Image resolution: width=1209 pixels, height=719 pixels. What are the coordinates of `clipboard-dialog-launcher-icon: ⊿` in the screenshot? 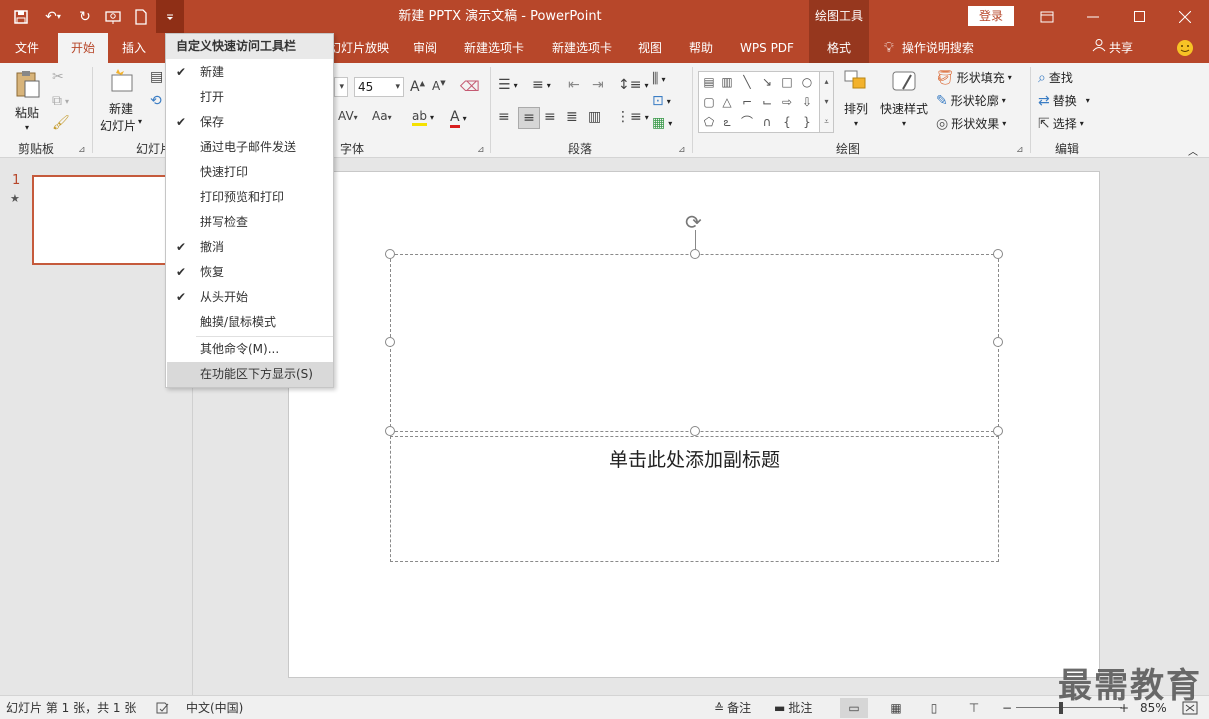 It's located at (82, 150).